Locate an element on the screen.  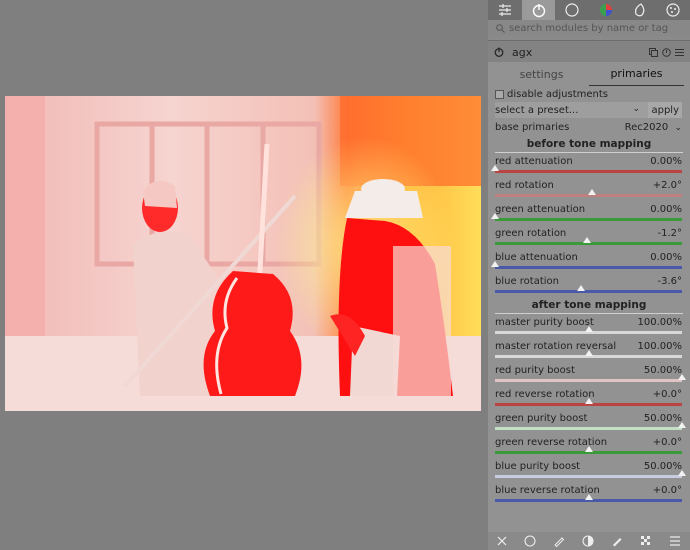
chevron-down-icon: ⌄ is located at coordinates (678, 127).